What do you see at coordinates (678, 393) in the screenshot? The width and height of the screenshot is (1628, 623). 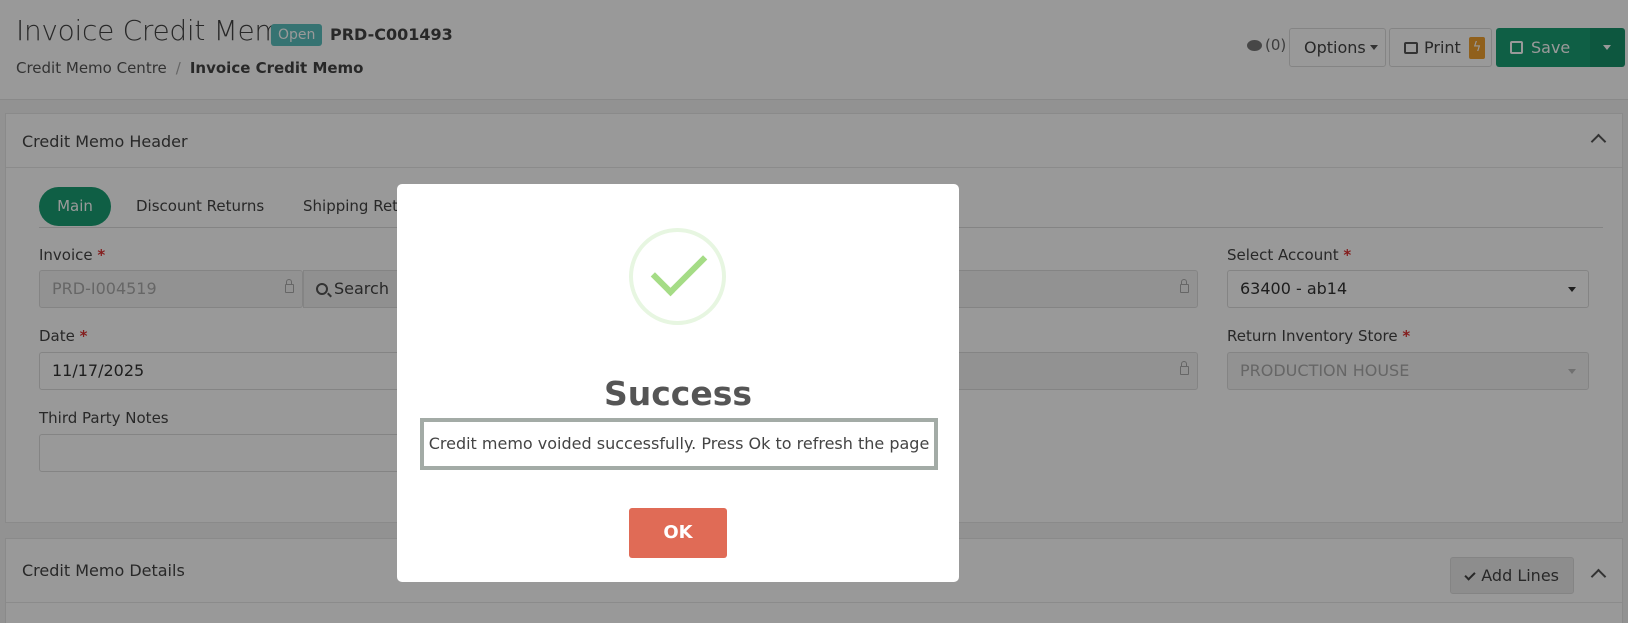 I see `dialog-title: Success` at bounding box center [678, 393].